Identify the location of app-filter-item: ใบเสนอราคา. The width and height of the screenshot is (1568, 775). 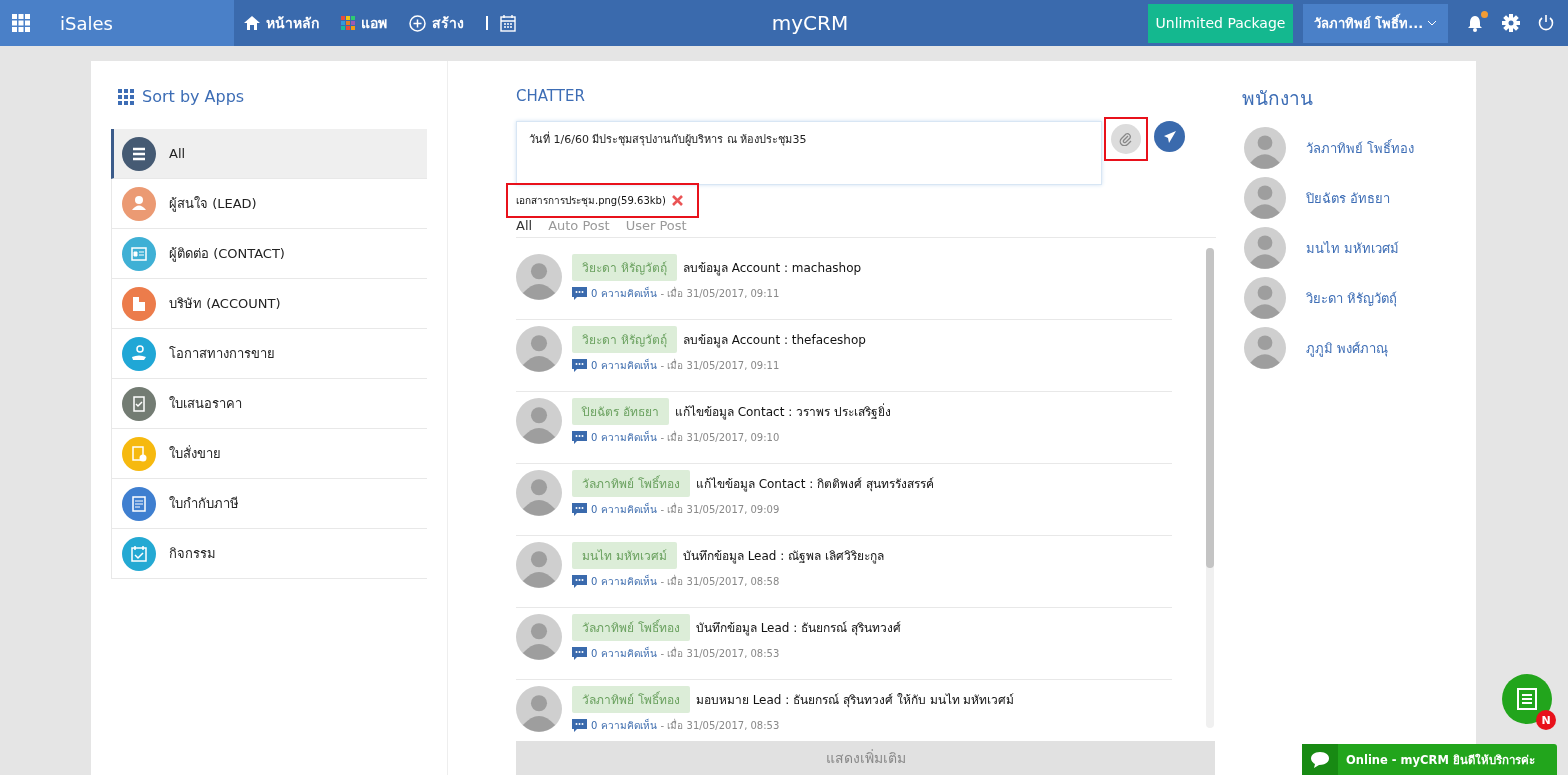
(269, 404).